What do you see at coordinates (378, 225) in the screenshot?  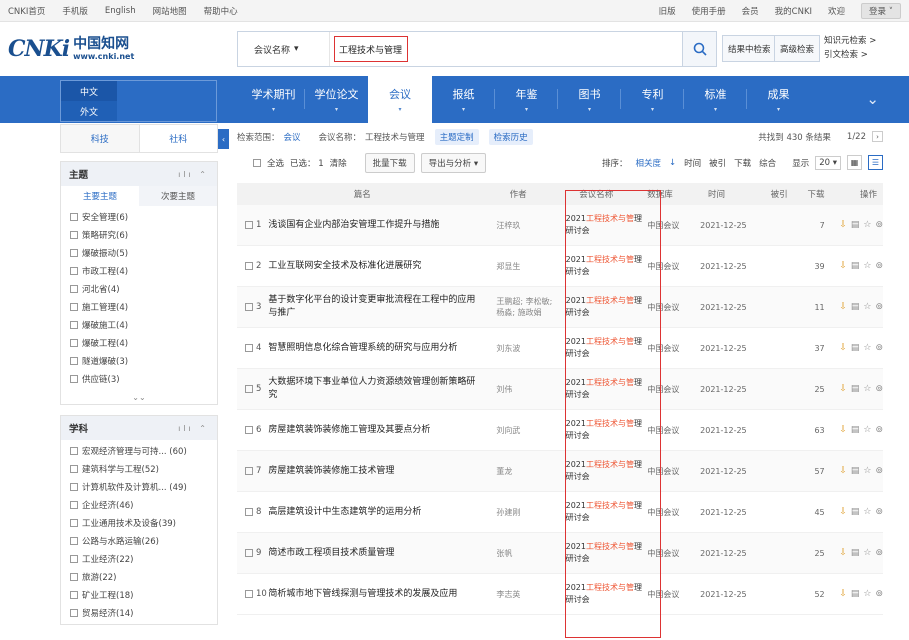 I see `article-title-link: 浅谈国有企业内部治安管理工作提升与措施` at bounding box center [378, 225].